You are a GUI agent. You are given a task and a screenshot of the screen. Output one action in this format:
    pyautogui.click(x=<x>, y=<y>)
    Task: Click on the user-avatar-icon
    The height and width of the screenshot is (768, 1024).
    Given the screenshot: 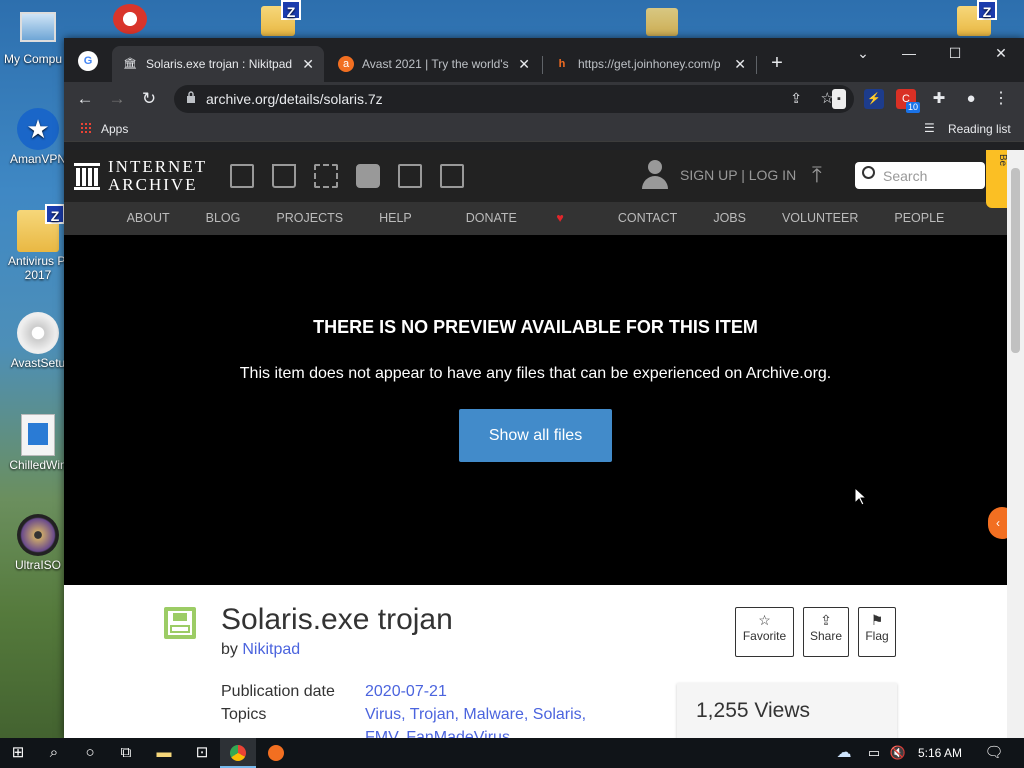 What is the action you would take?
    pyautogui.click(x=655, y=175)
    